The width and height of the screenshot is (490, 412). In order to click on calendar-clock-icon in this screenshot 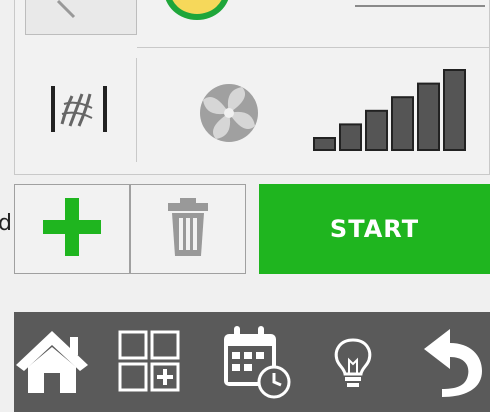, I will do `click(257, 364)`.